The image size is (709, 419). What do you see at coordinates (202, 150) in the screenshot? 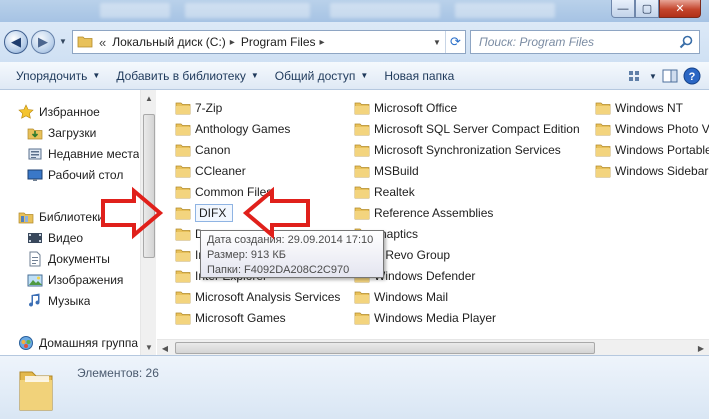
I see `folder-item: Canon` at bounding box center [202, 150].